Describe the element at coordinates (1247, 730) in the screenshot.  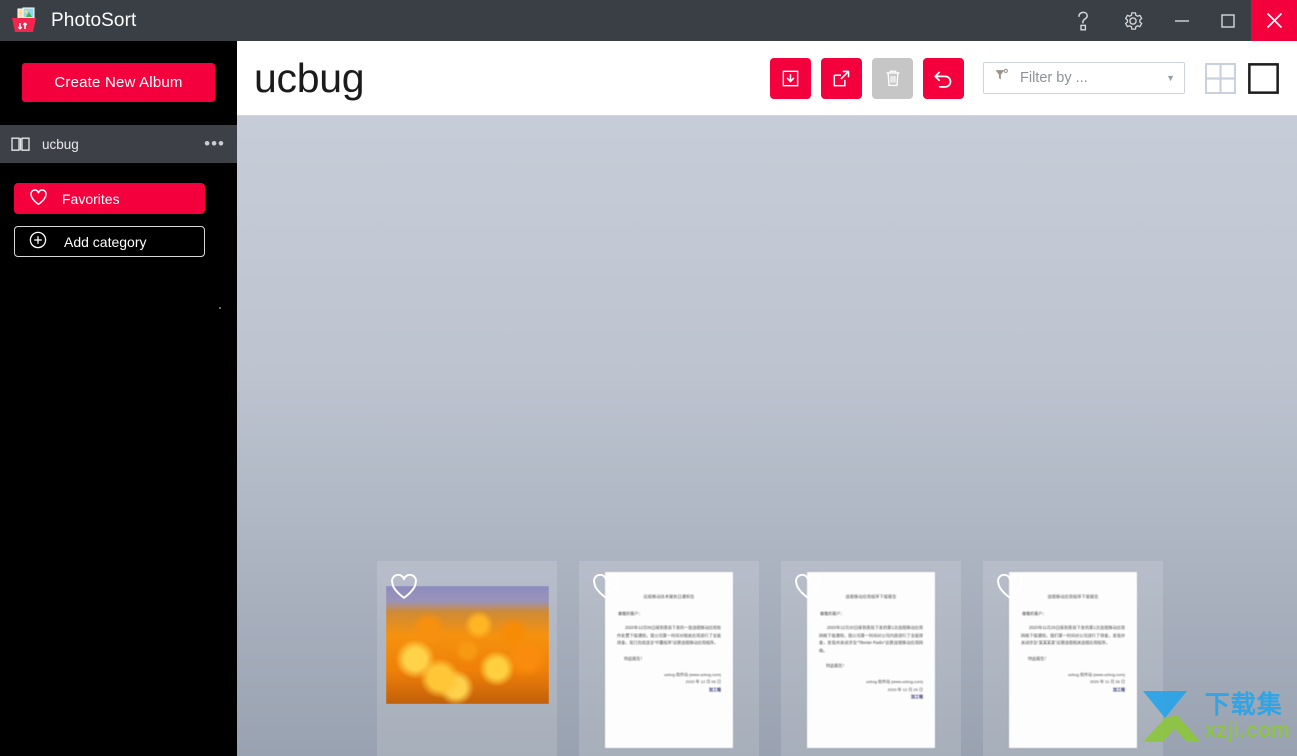
I see `watermark-en: xzji.com` at that location.